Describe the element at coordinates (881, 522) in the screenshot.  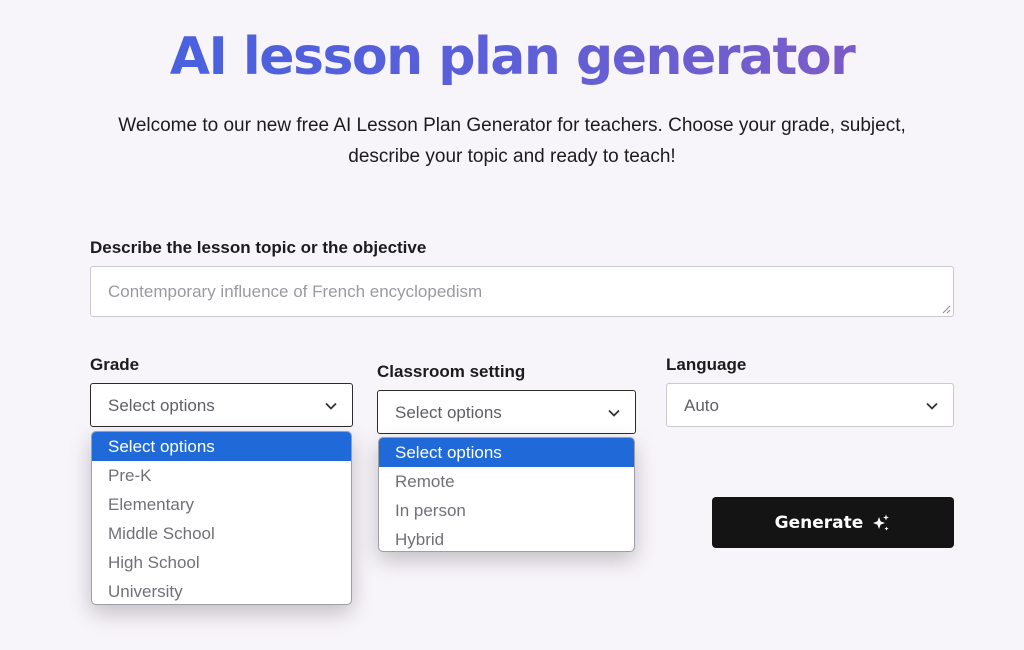
I see `sparkle-icon` at that location.